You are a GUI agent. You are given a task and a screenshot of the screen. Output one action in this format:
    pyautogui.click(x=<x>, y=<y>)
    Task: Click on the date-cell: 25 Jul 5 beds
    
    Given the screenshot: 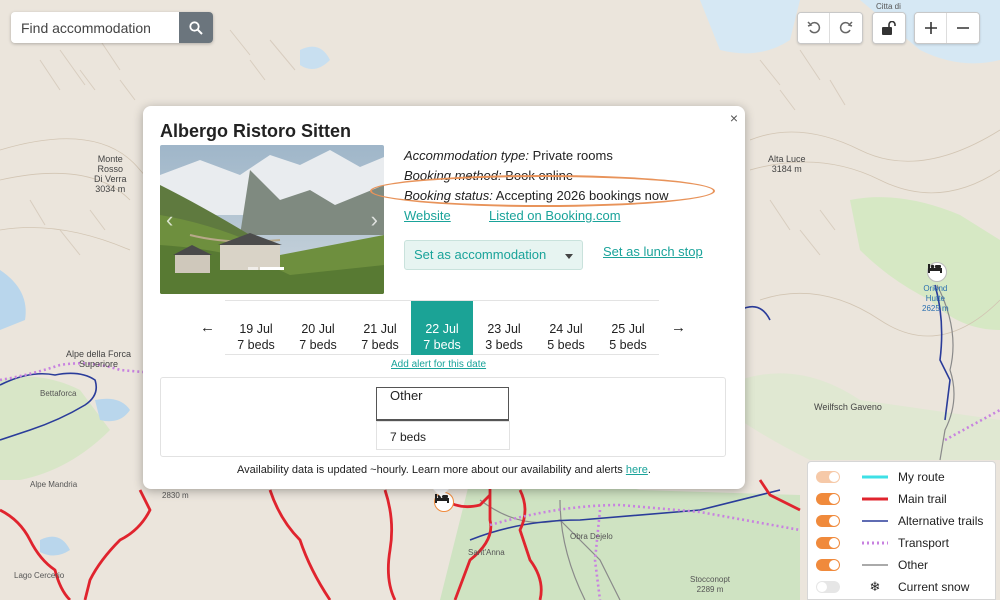 What is the action you would take?
    pyautogui.click(x=628, y=328)
    